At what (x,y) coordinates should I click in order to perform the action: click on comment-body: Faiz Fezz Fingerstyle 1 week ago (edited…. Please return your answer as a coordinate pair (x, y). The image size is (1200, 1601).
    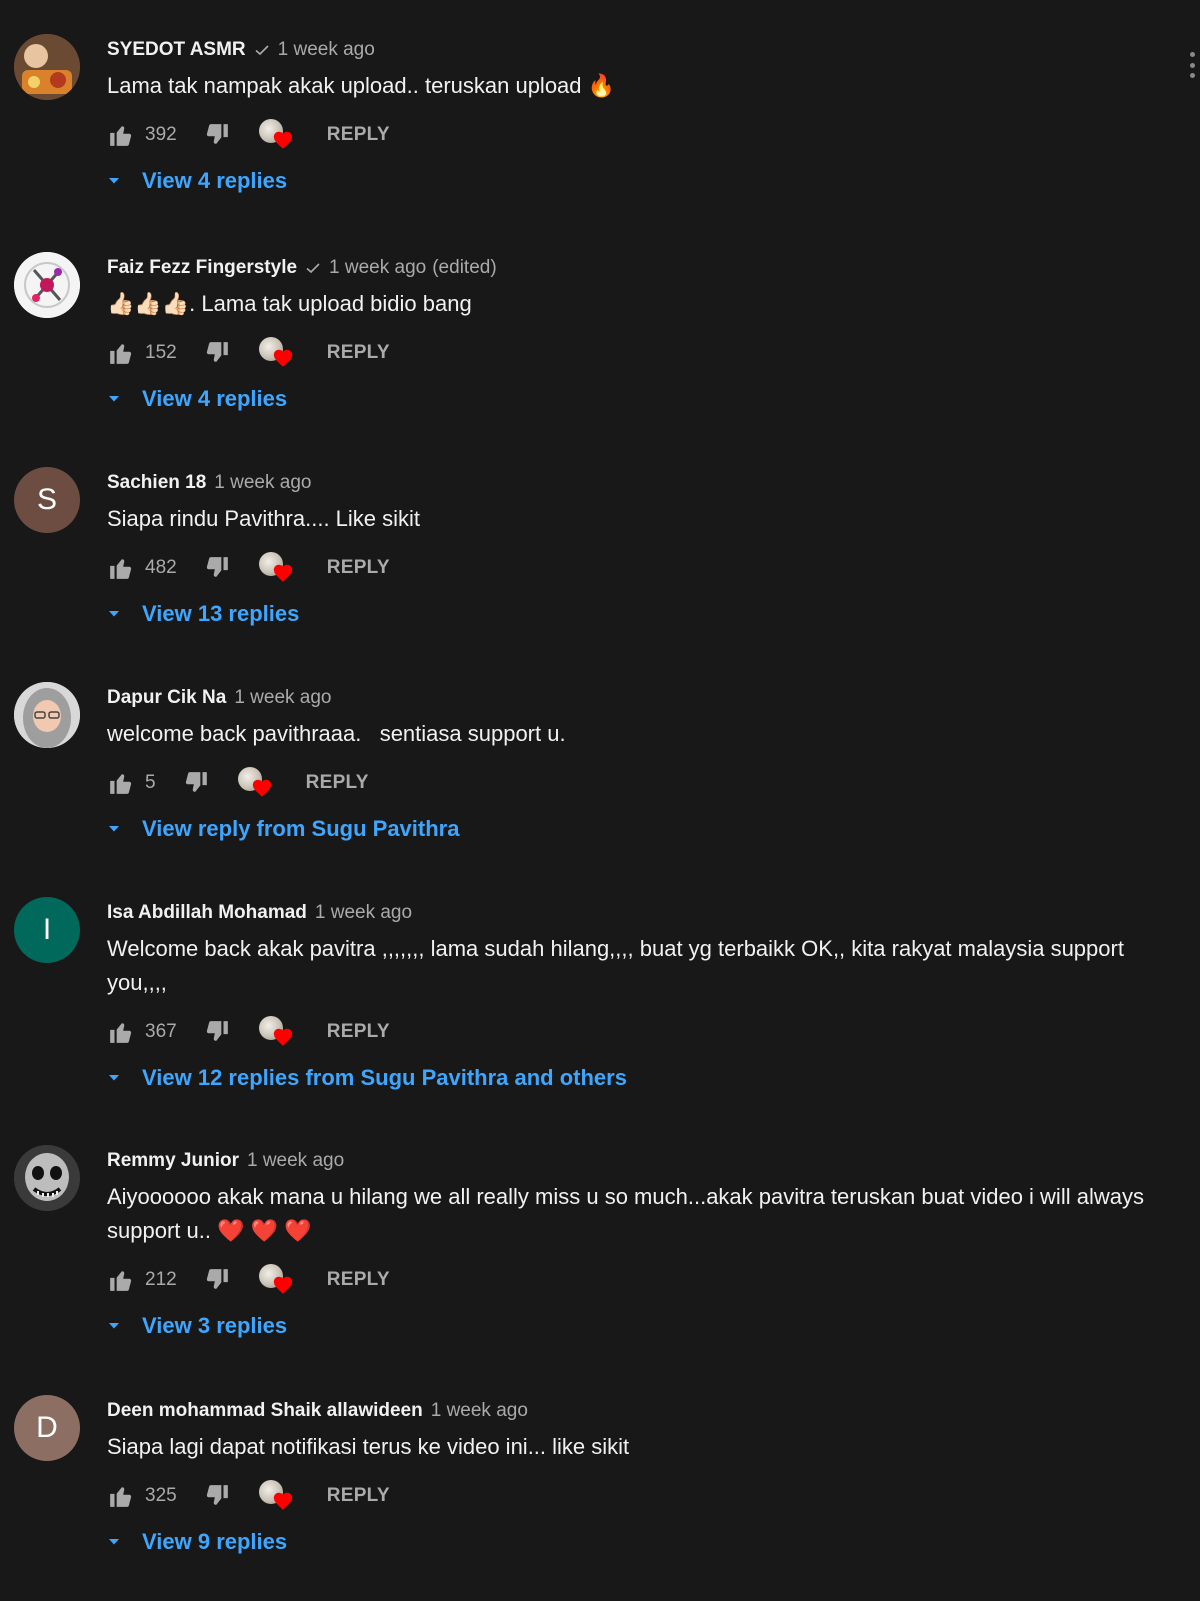
    Looking at the image, I should click on (628, 334).